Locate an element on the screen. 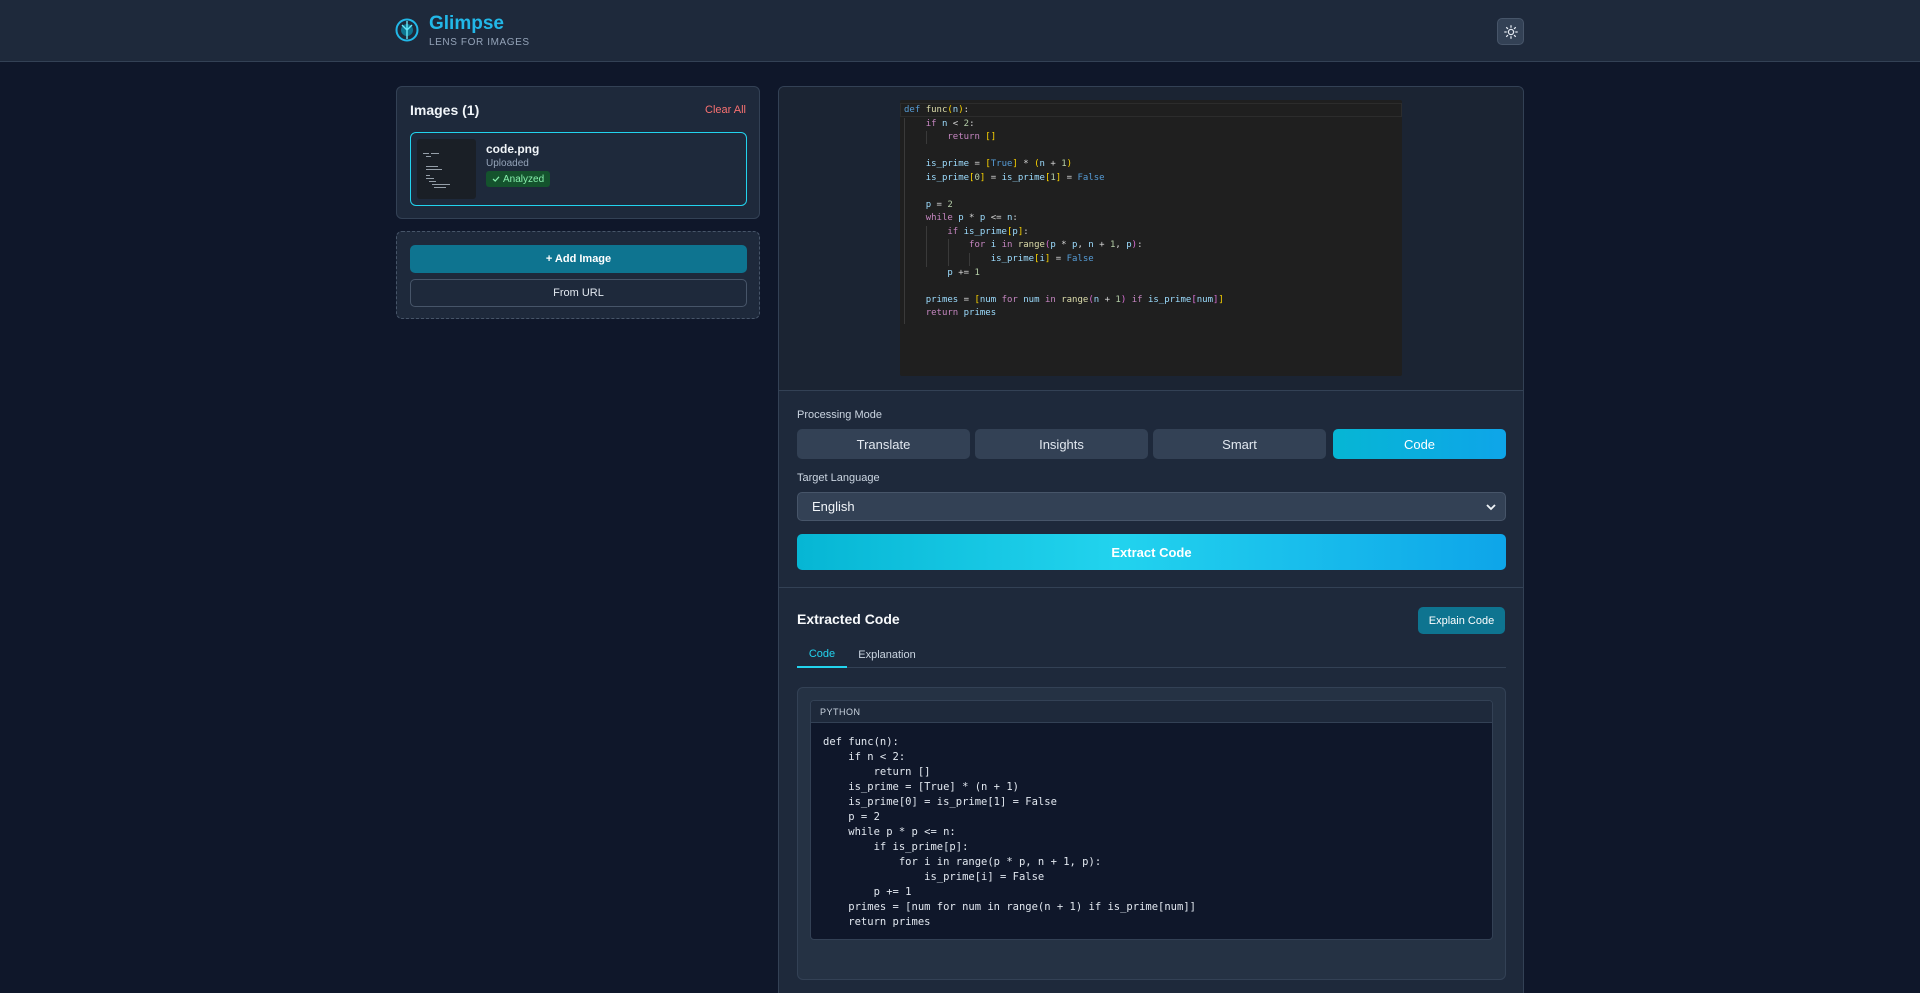 The image size is (1920, 993). app-header: Glimpse LENS FOR IMAGES is located at coordinates (960, 31).